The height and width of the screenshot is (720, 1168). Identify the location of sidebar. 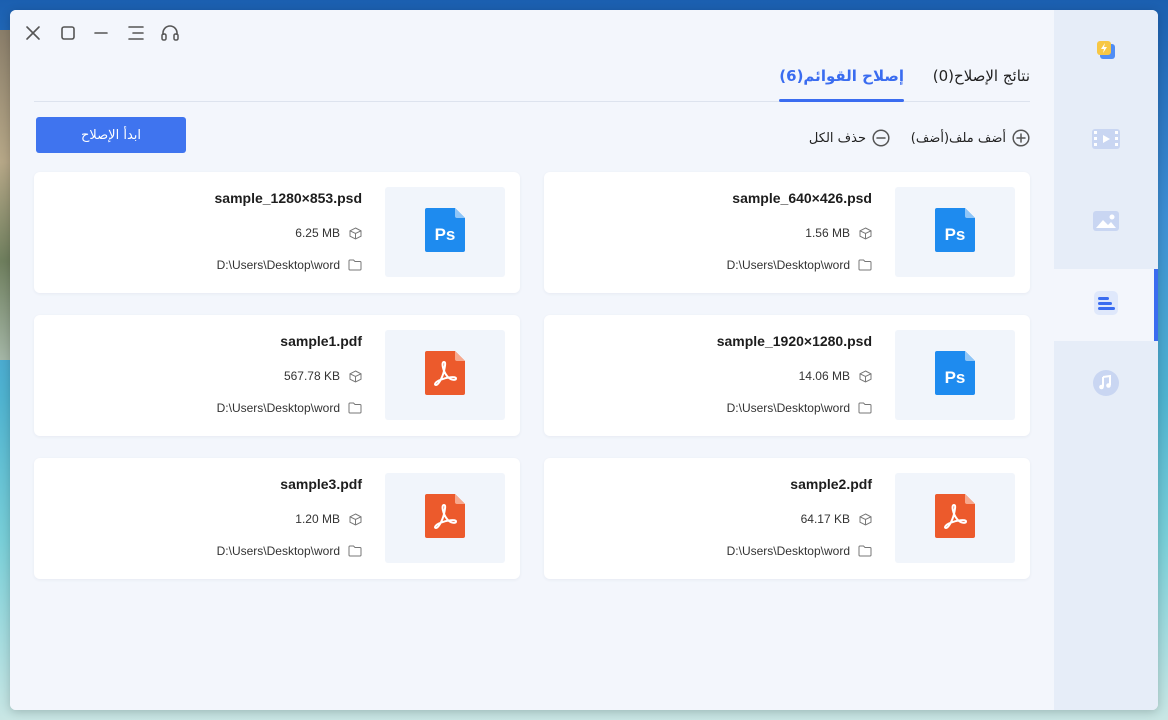
(1106, 360).